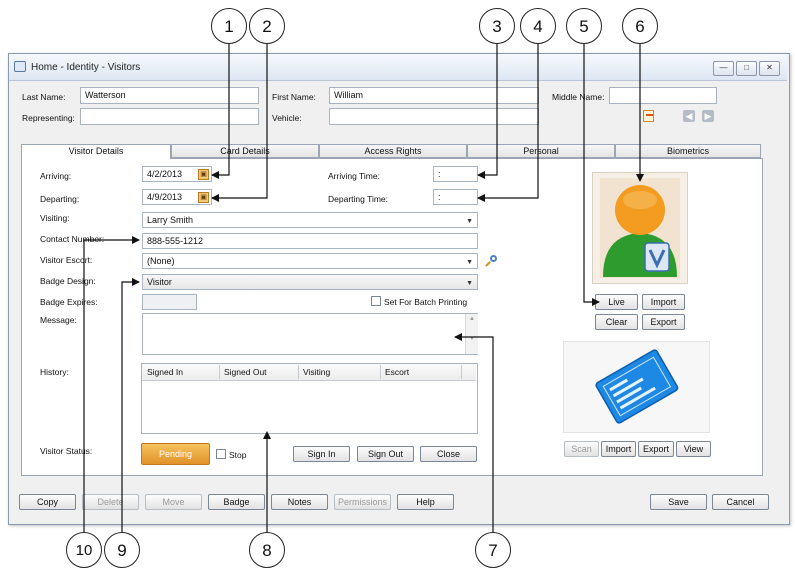  Describe the element at coordinates (693, 449) in the screenshot. I see `view-card-button: View` at that location.